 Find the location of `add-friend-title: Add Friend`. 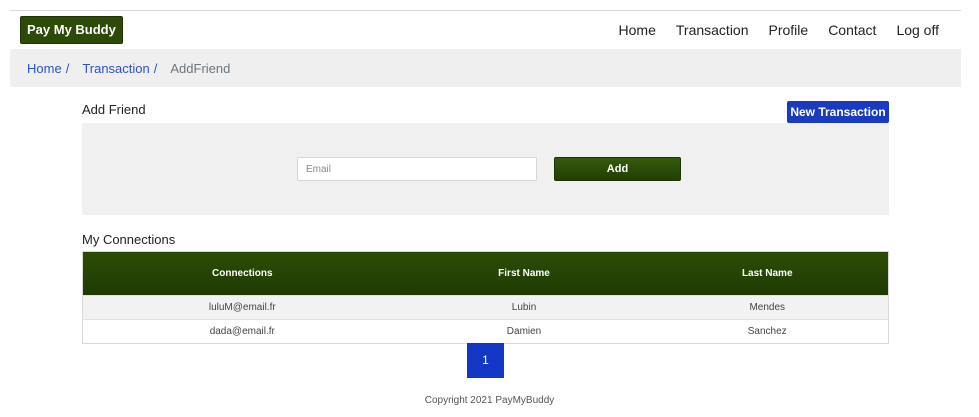

add-friend-title: Add Friend is located at coordinates (114, 109).